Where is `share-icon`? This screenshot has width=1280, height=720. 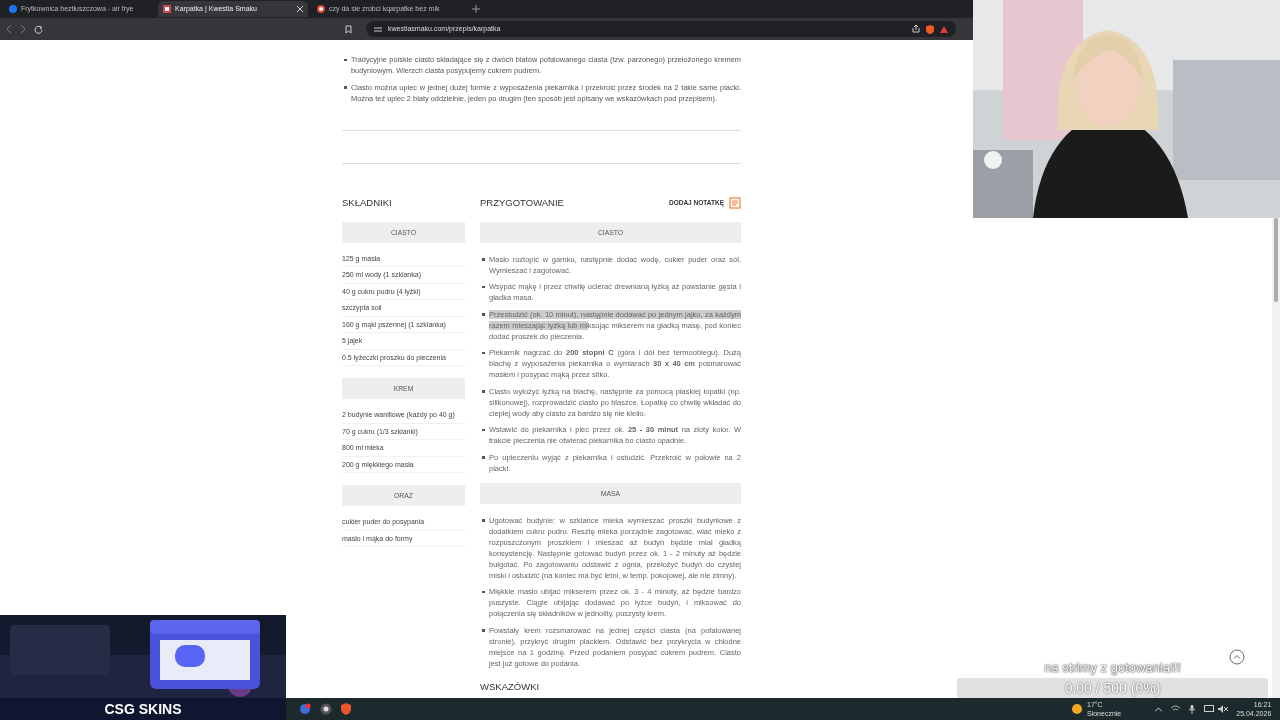
share-icon is located at coordinates (916, 29).